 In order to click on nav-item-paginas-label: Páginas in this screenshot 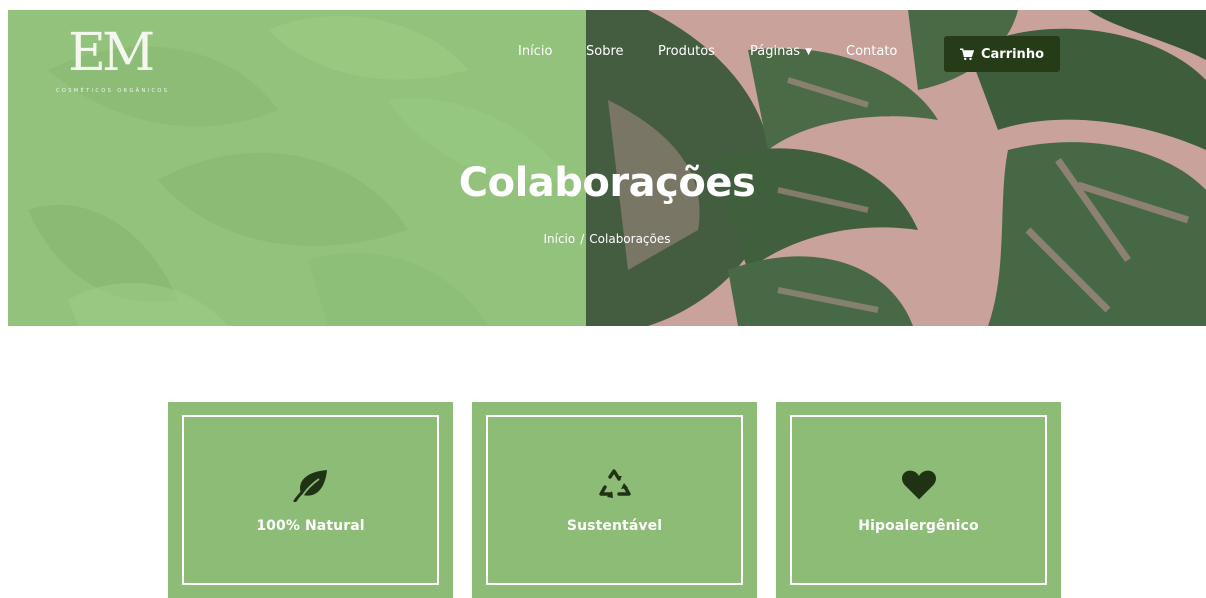, I will do `click(775, 51)`.